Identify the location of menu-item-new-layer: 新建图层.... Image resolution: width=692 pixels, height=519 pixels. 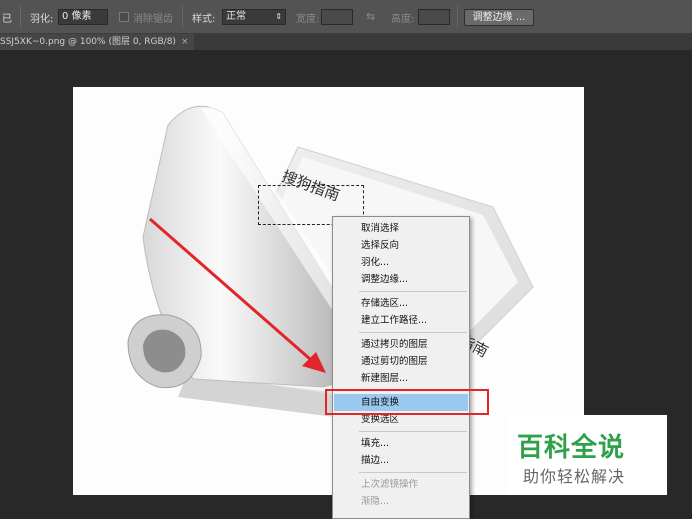
(401, 378).